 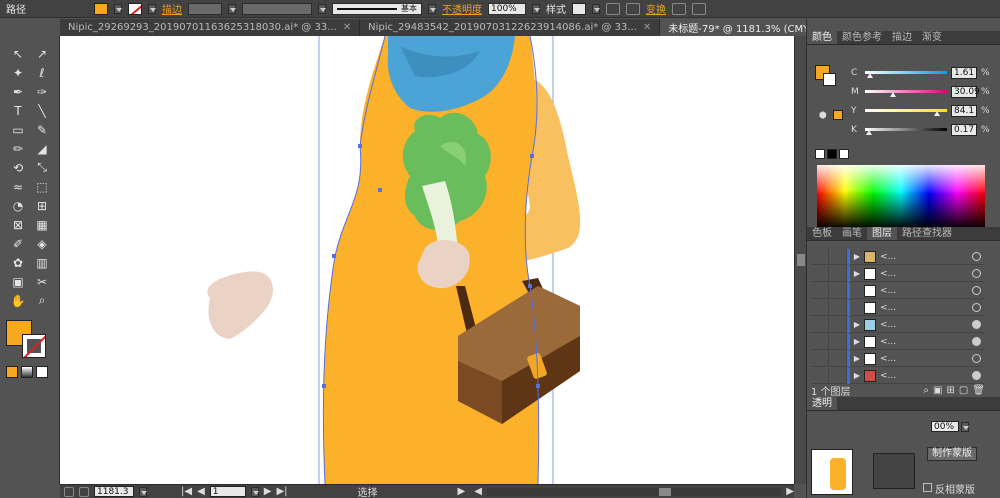 What do you see at coordinates (18, 110) in the screenshot?
I see `type-tool: T` at bounding box center [18, 110].